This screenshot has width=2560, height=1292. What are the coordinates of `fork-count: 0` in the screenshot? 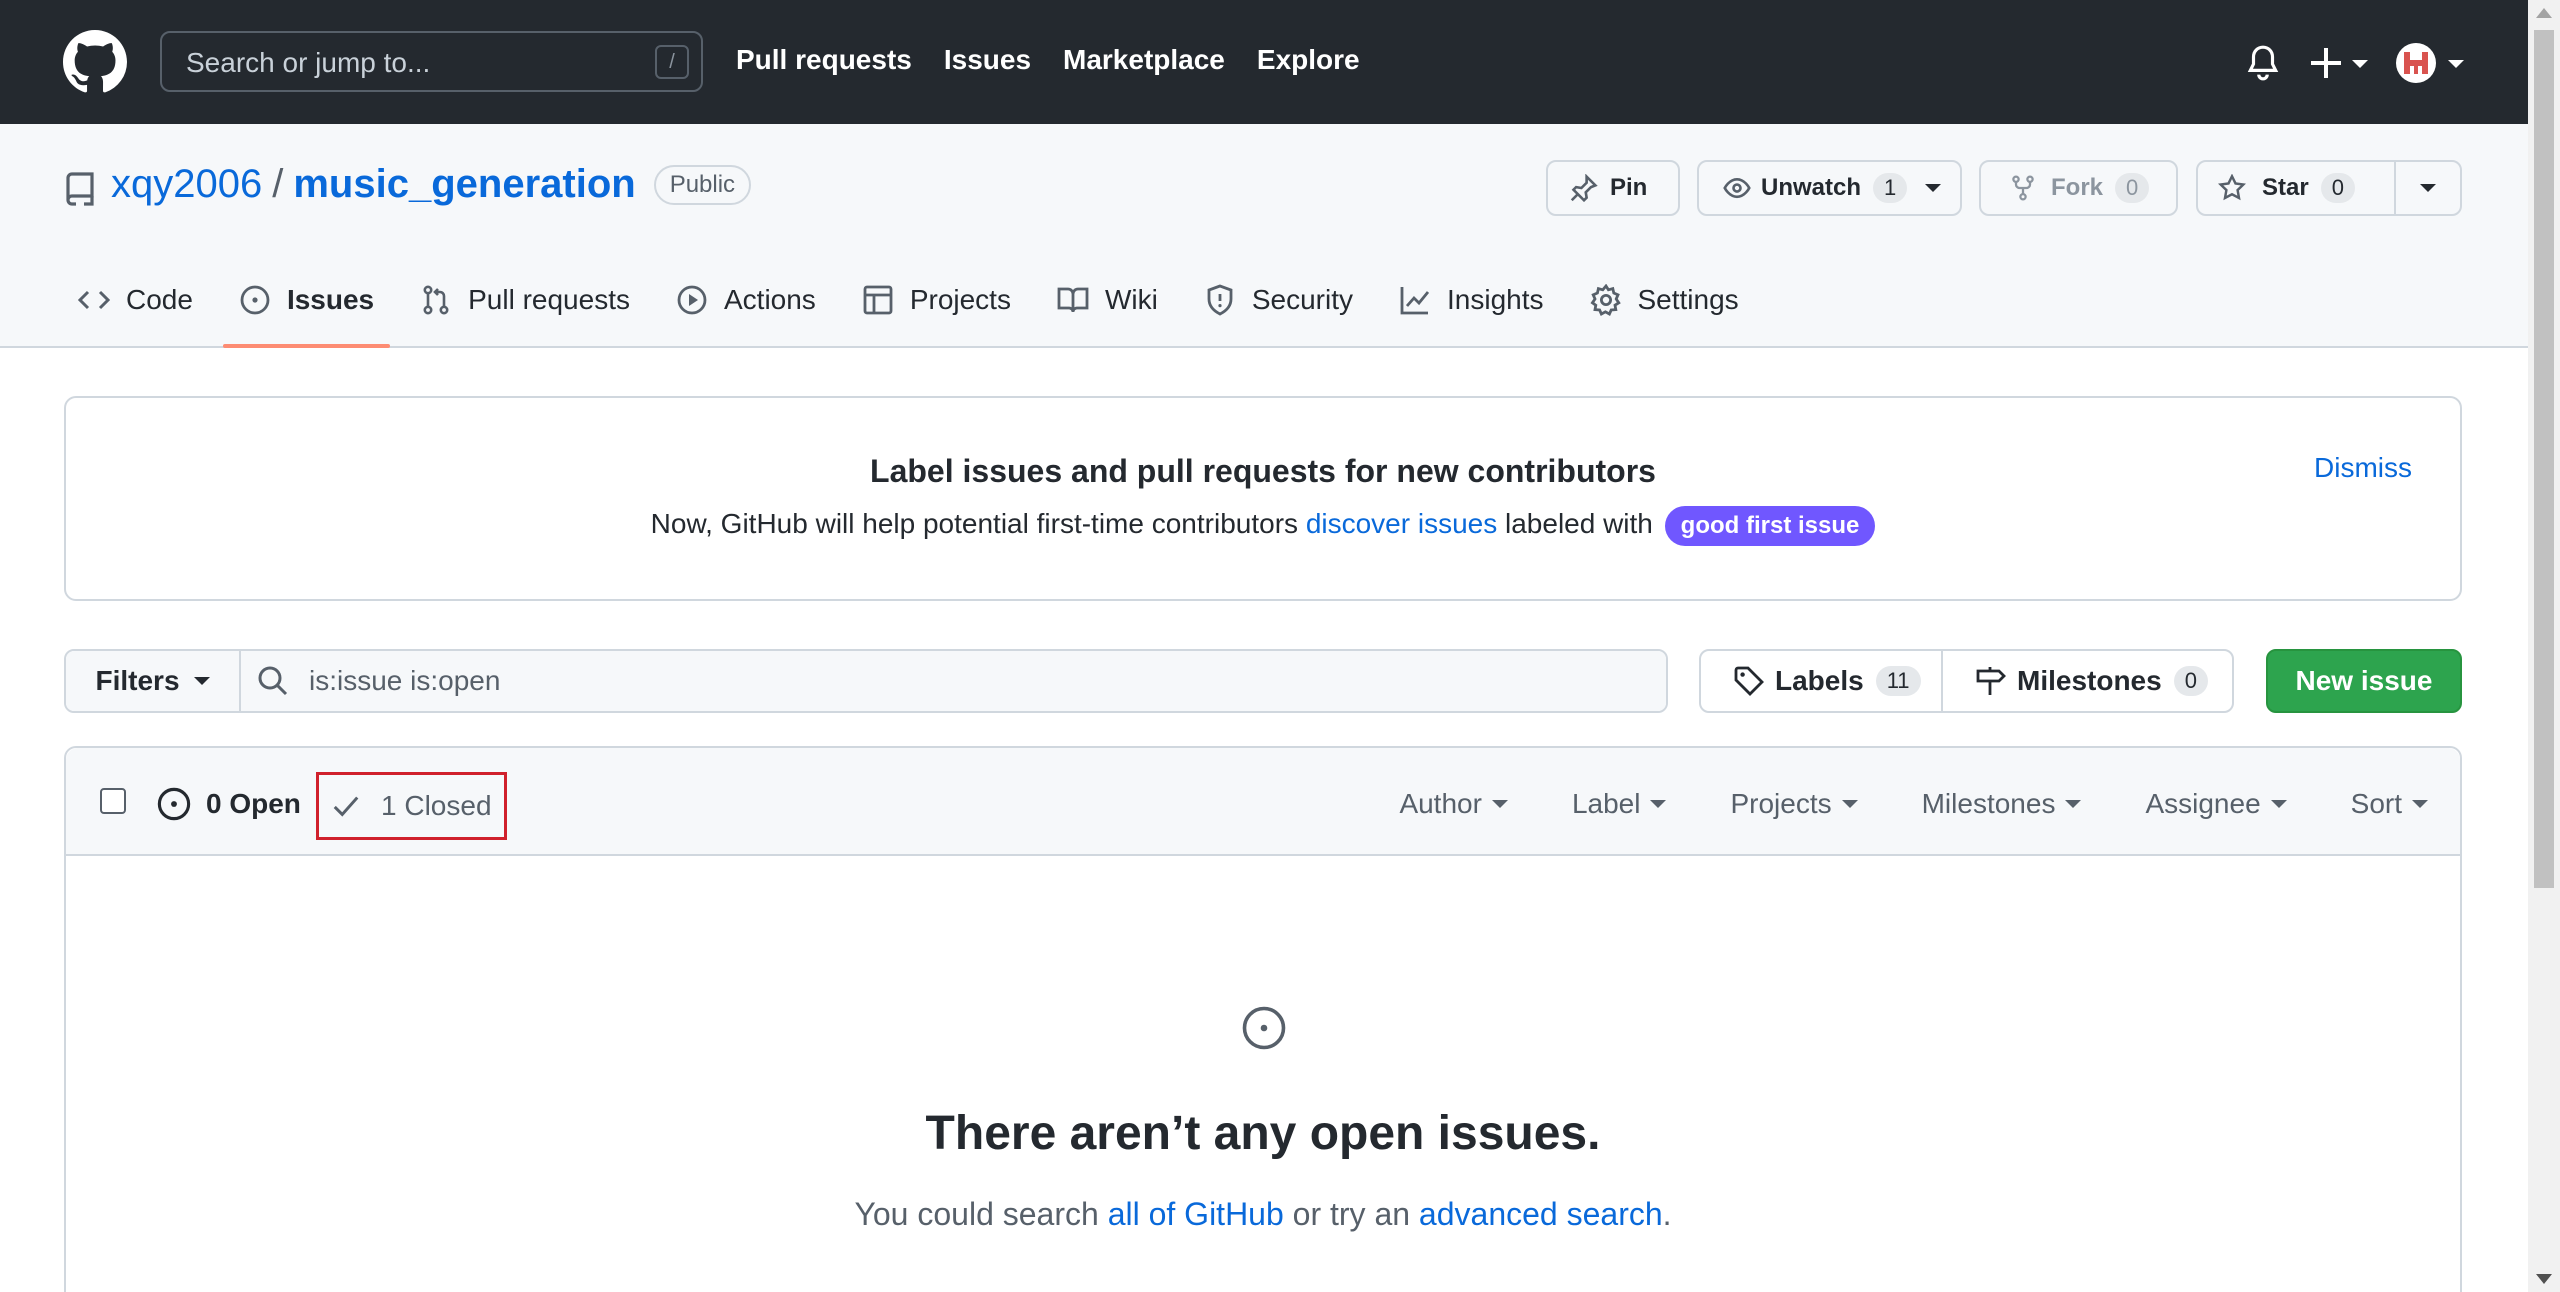 It's located at (2132, 188).